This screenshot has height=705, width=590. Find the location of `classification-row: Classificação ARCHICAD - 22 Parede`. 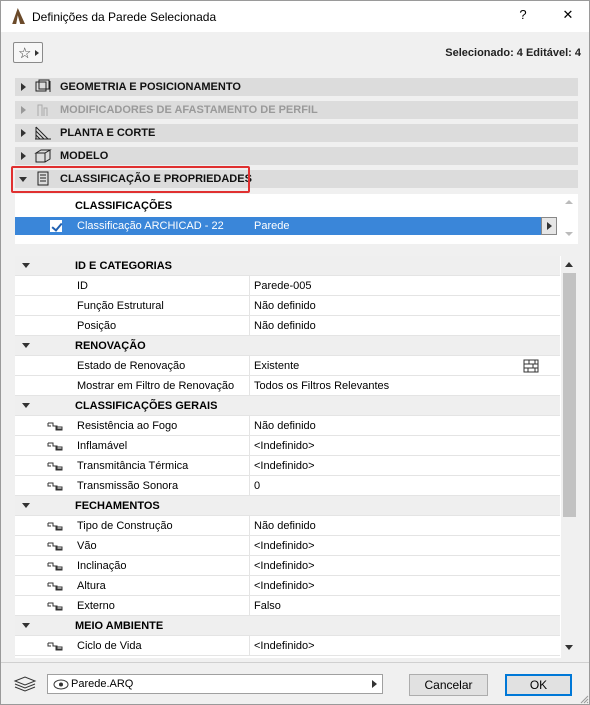

classification-row: Classificação ARCHICAD - 22 Parede is located at coordinates (278, 226).